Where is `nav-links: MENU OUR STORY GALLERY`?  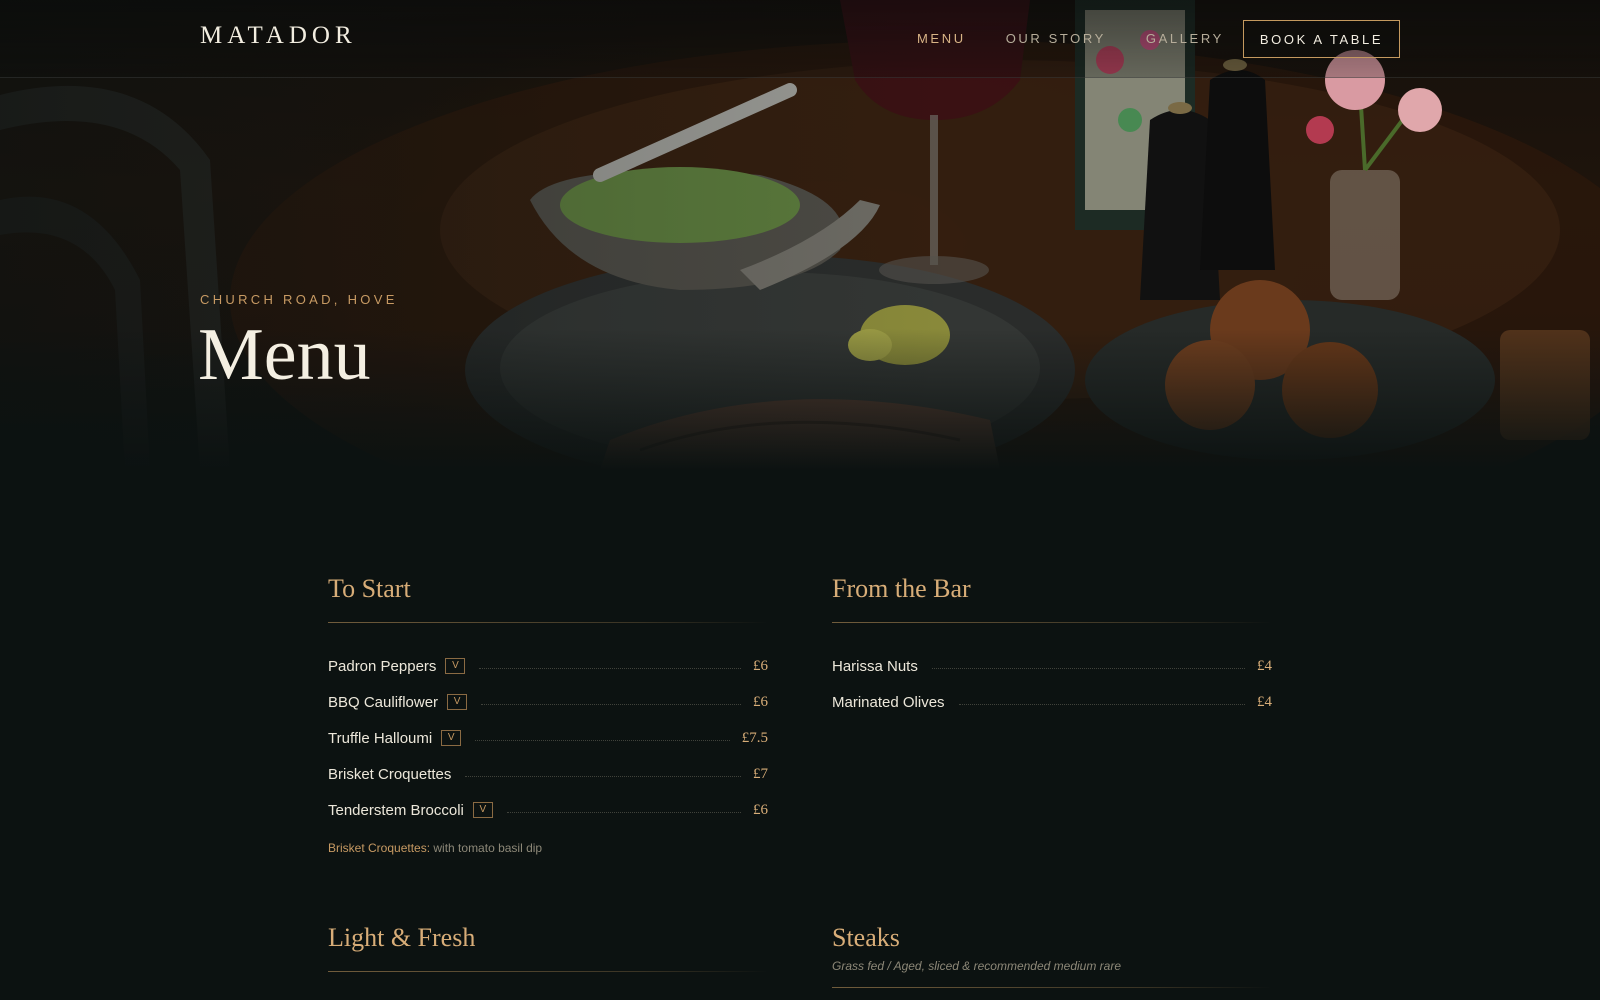
nav-links: MENU OUR STORY GALLERY is located at coordinates (1070, 38).